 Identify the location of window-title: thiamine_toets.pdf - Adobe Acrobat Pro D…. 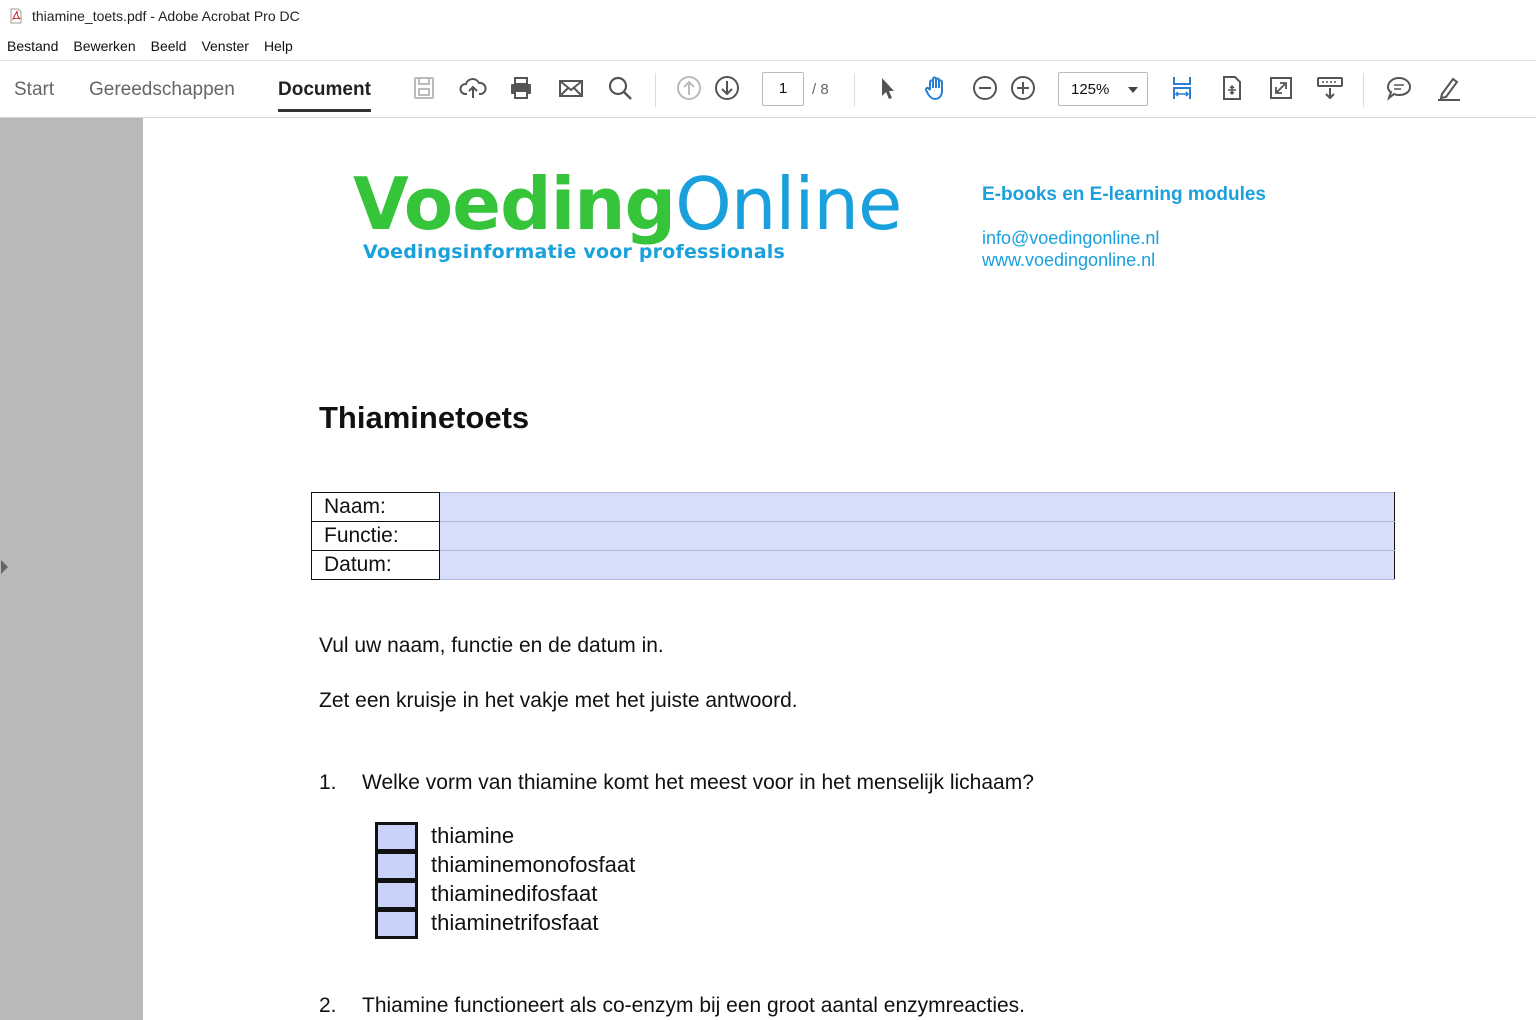
(166, 16).